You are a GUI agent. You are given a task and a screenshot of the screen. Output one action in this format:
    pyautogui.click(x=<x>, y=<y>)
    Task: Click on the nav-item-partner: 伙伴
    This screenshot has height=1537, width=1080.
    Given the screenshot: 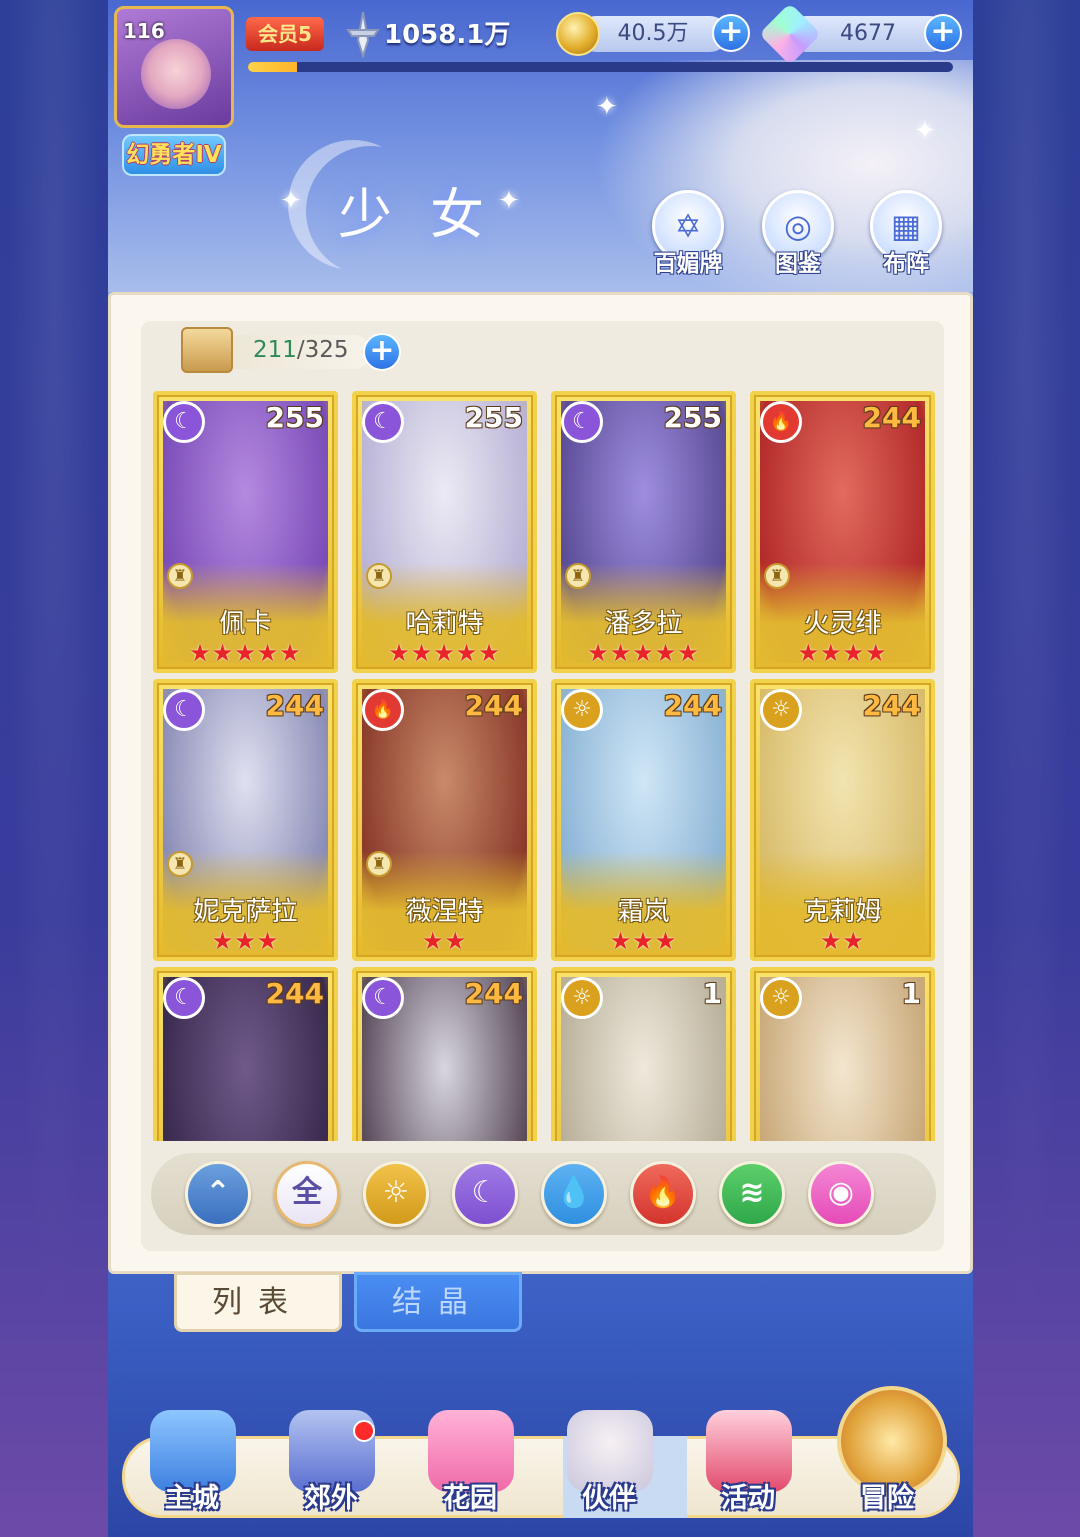 What is the action you would take?
    pyautogui.click(x=618, y=1462)
    